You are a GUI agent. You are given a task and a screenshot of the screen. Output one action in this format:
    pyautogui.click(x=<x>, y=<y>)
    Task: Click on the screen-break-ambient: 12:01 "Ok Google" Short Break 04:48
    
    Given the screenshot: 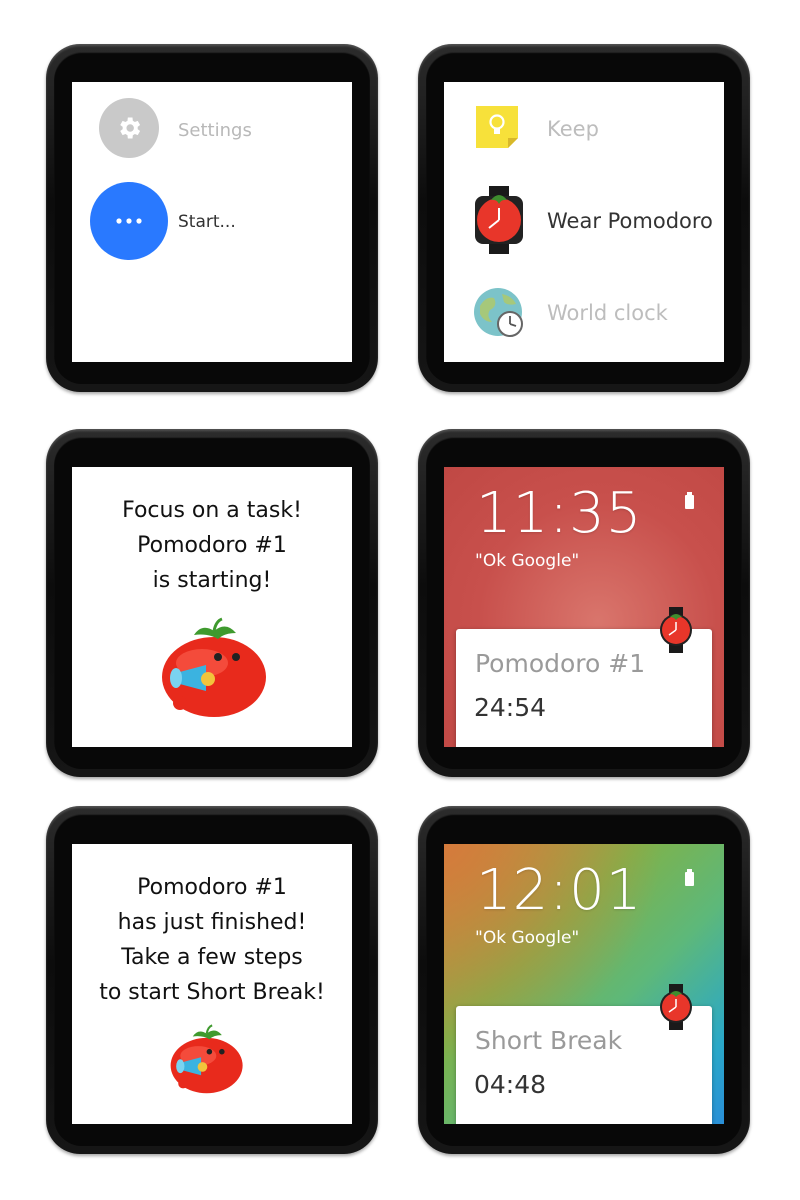 What is the action you would take?
    pyautogui.click(x=584, y=984)
    